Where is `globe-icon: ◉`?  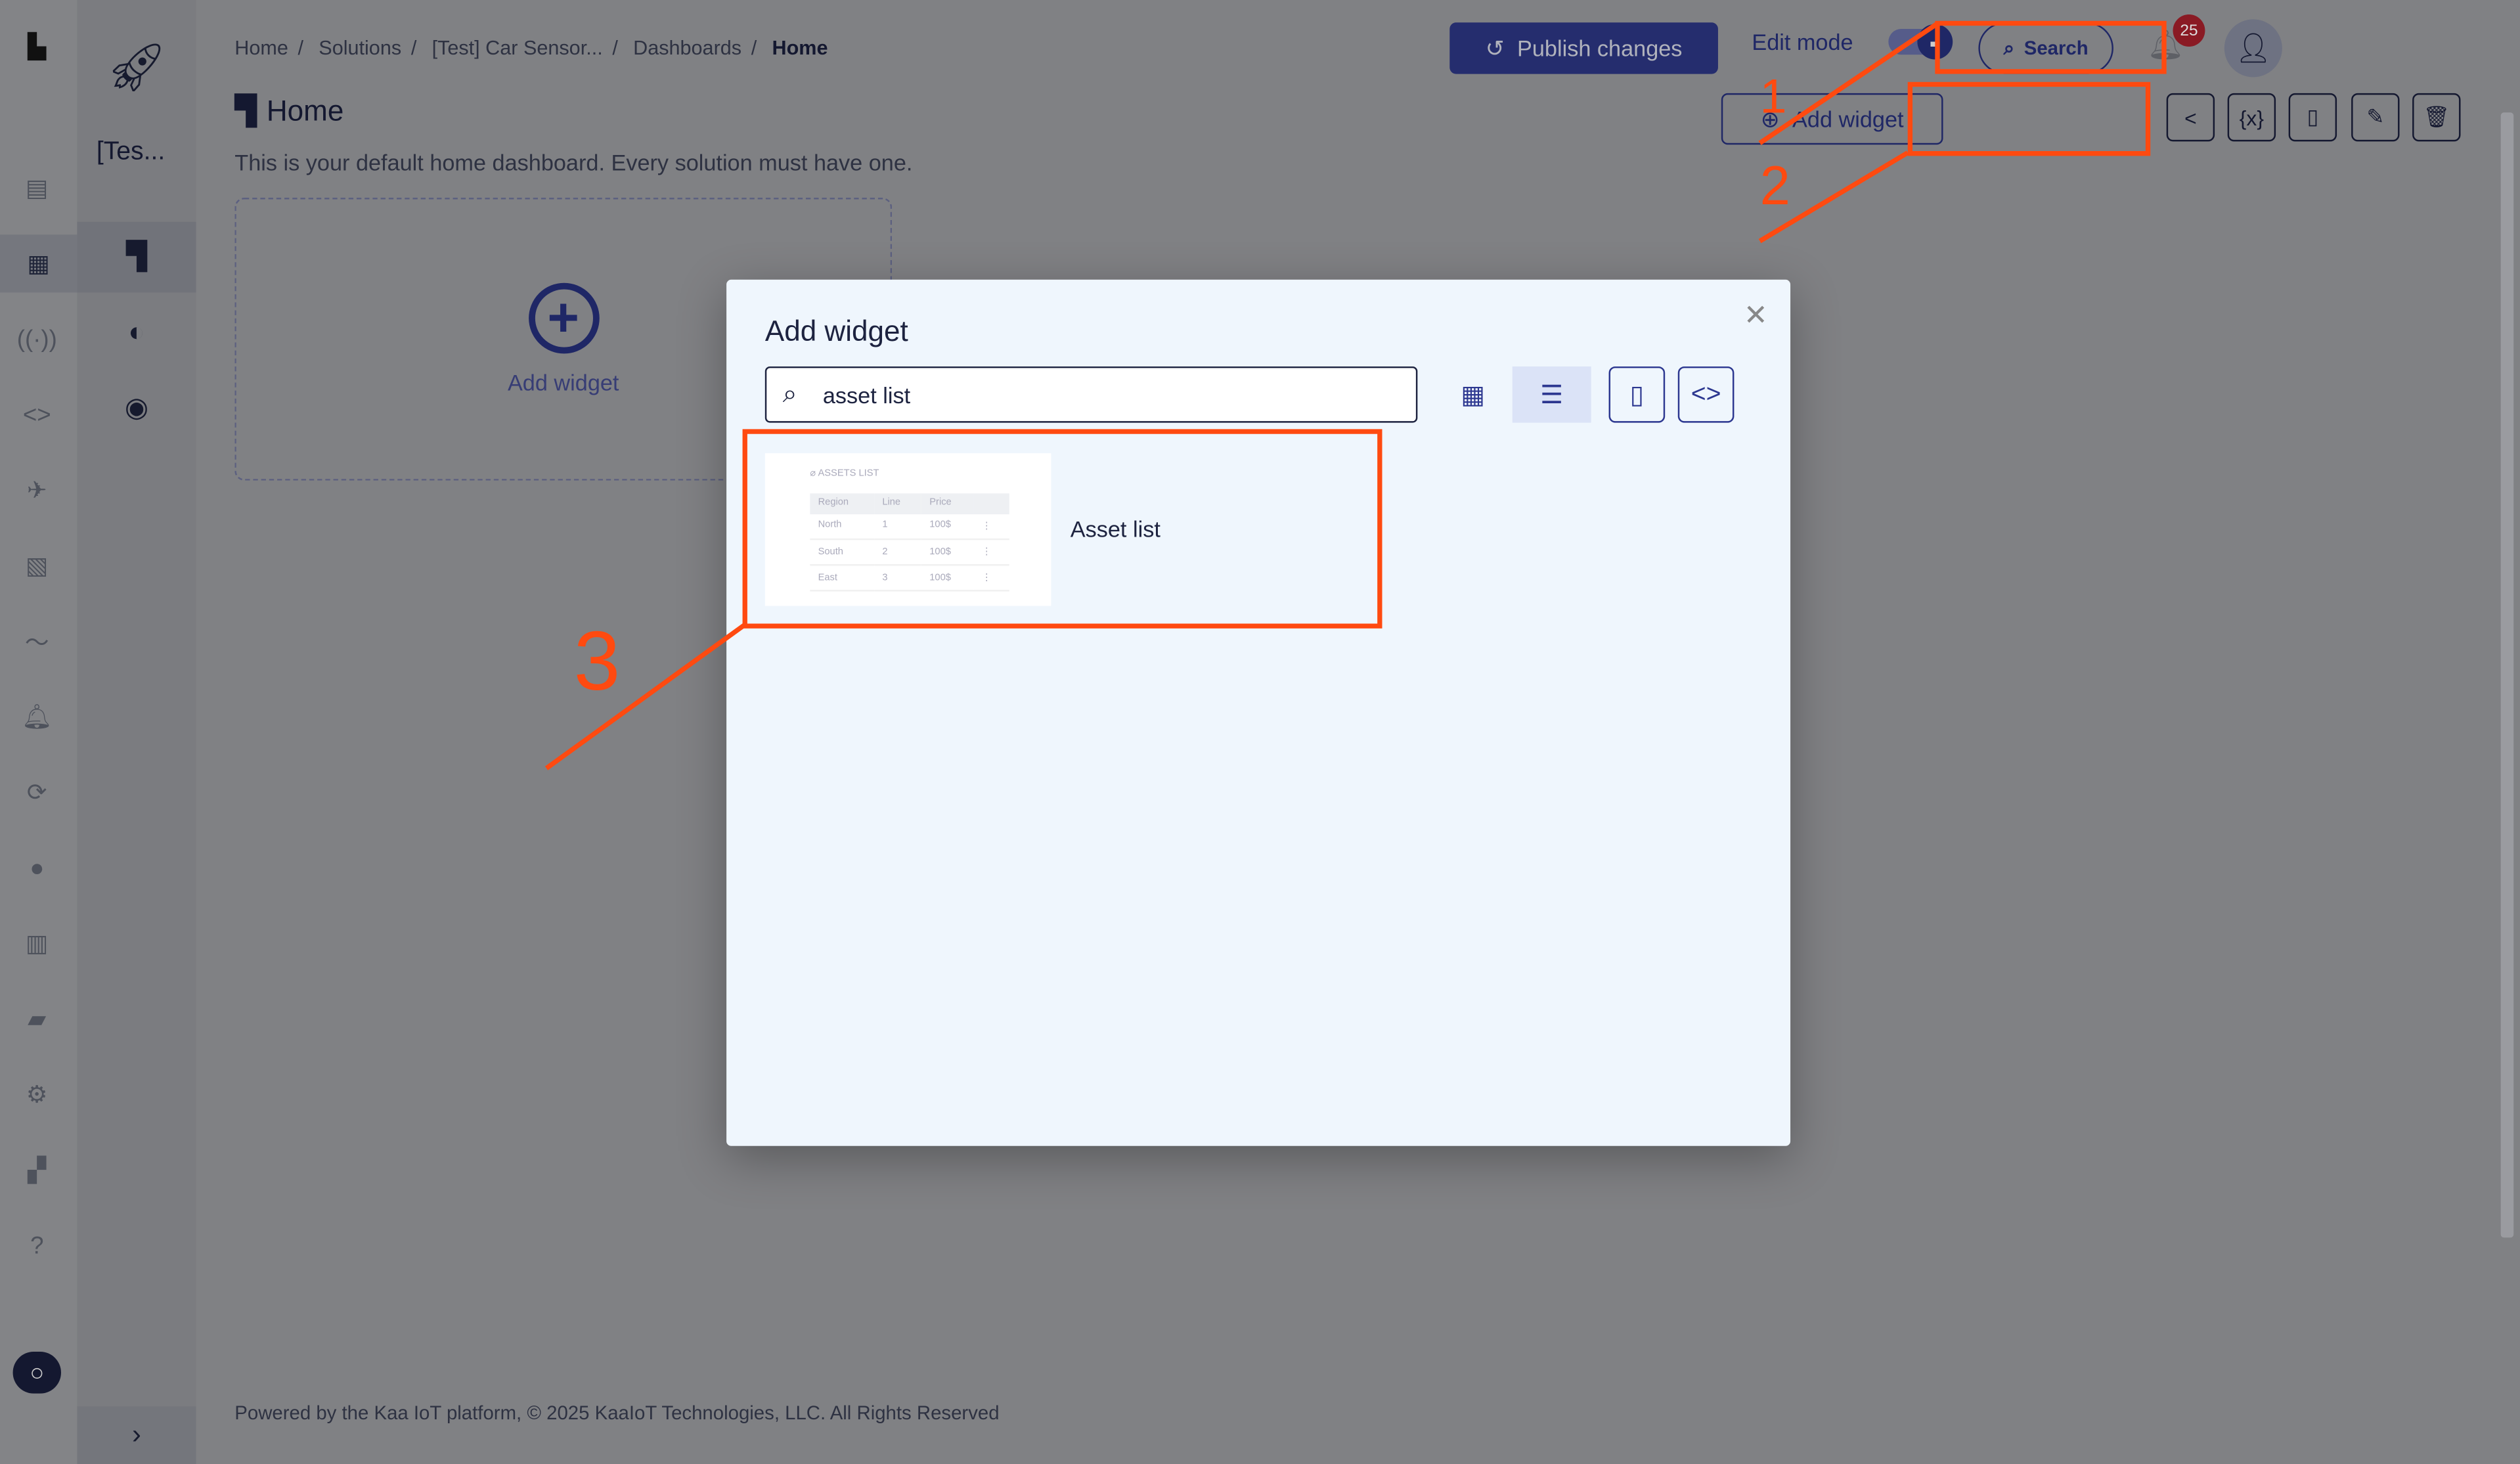 globe-icon: ◉ is located at coordinates (136, 408).